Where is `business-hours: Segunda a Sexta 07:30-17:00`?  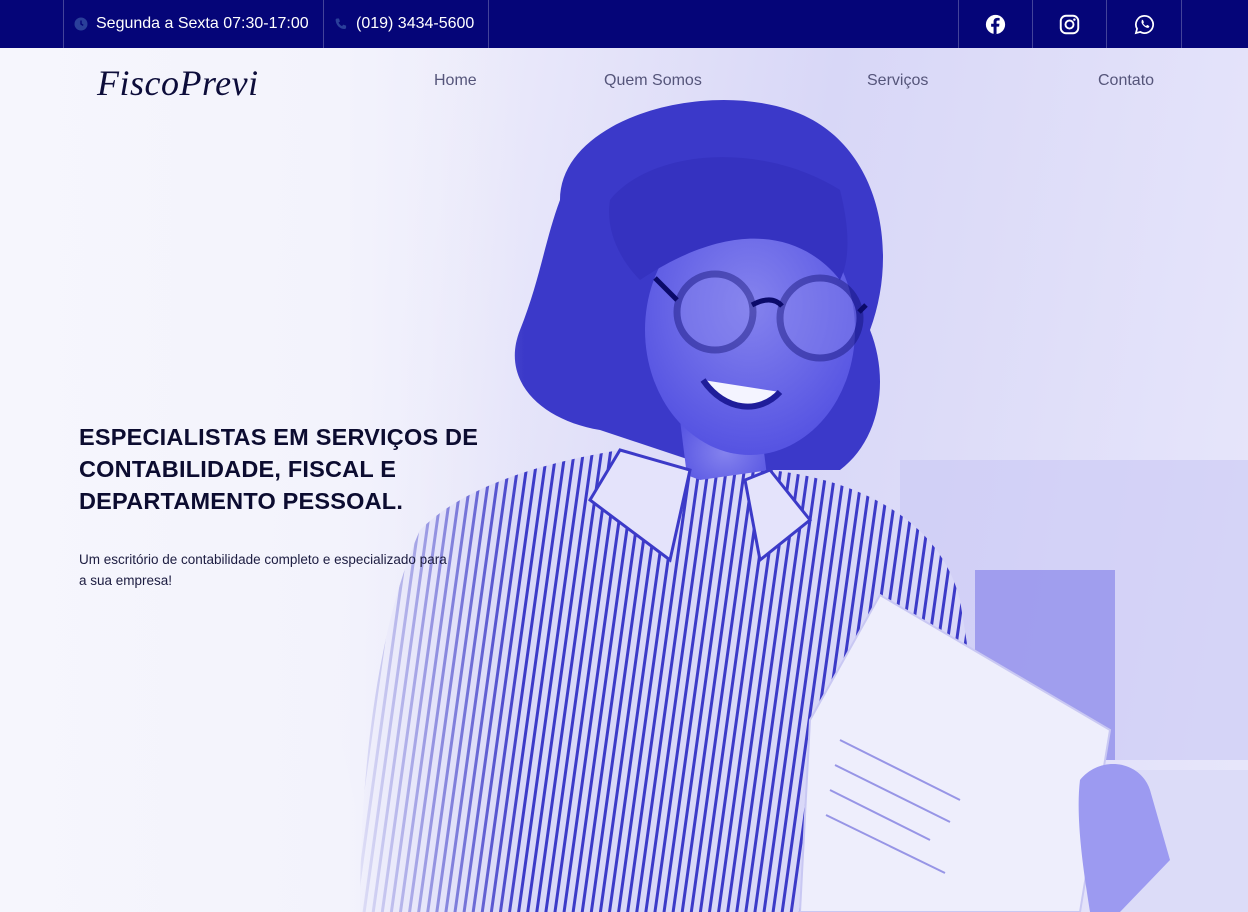
business-hours: Segunda a Sexta 07:30-17:00 is located at coordinates (193, 24).